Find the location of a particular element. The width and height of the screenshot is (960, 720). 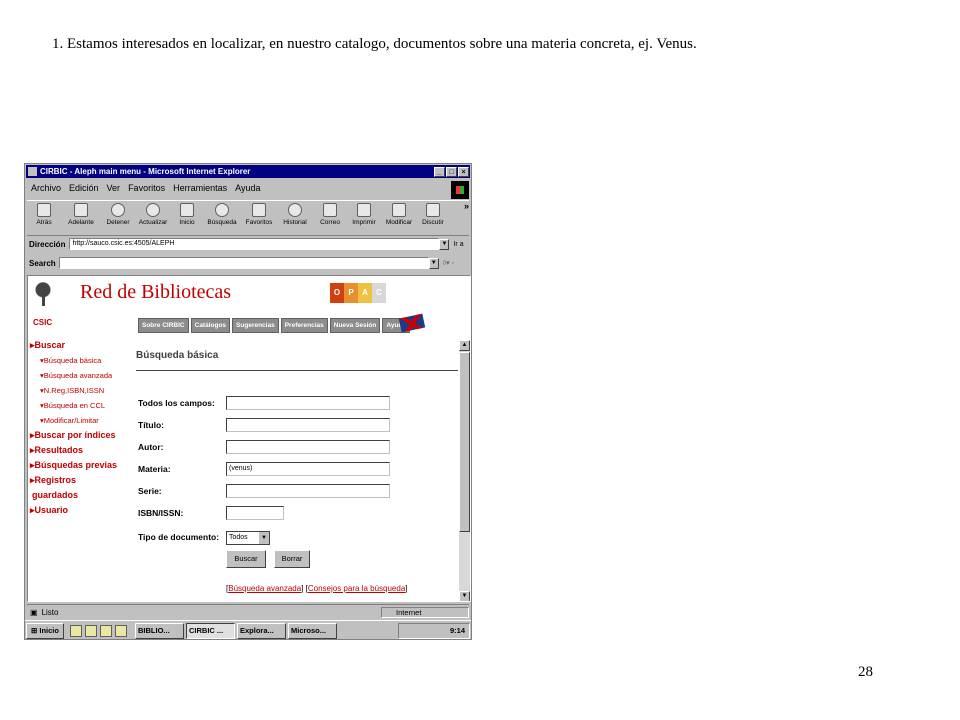

toolbar-label: Correo is located at coordinates (330, 222).